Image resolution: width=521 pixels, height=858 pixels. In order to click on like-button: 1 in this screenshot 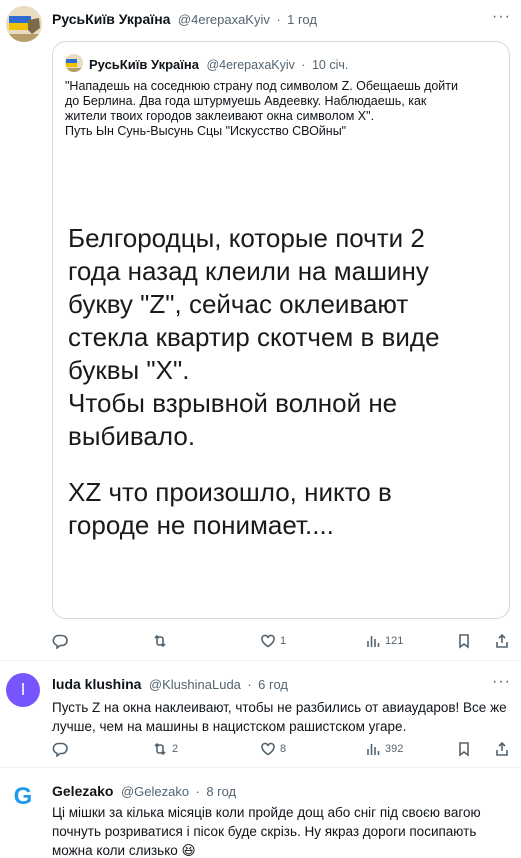, I will do `click(273, 641)`.